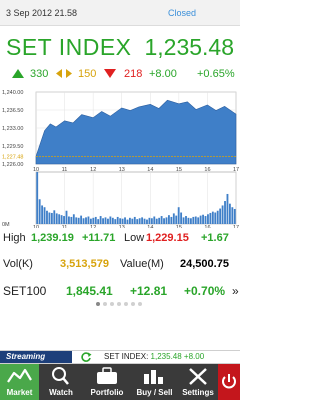  What do you see at coordinates (149, 291) in the screenshot?
I see `set100-change: +12.81` at bounding box center [149, 291].